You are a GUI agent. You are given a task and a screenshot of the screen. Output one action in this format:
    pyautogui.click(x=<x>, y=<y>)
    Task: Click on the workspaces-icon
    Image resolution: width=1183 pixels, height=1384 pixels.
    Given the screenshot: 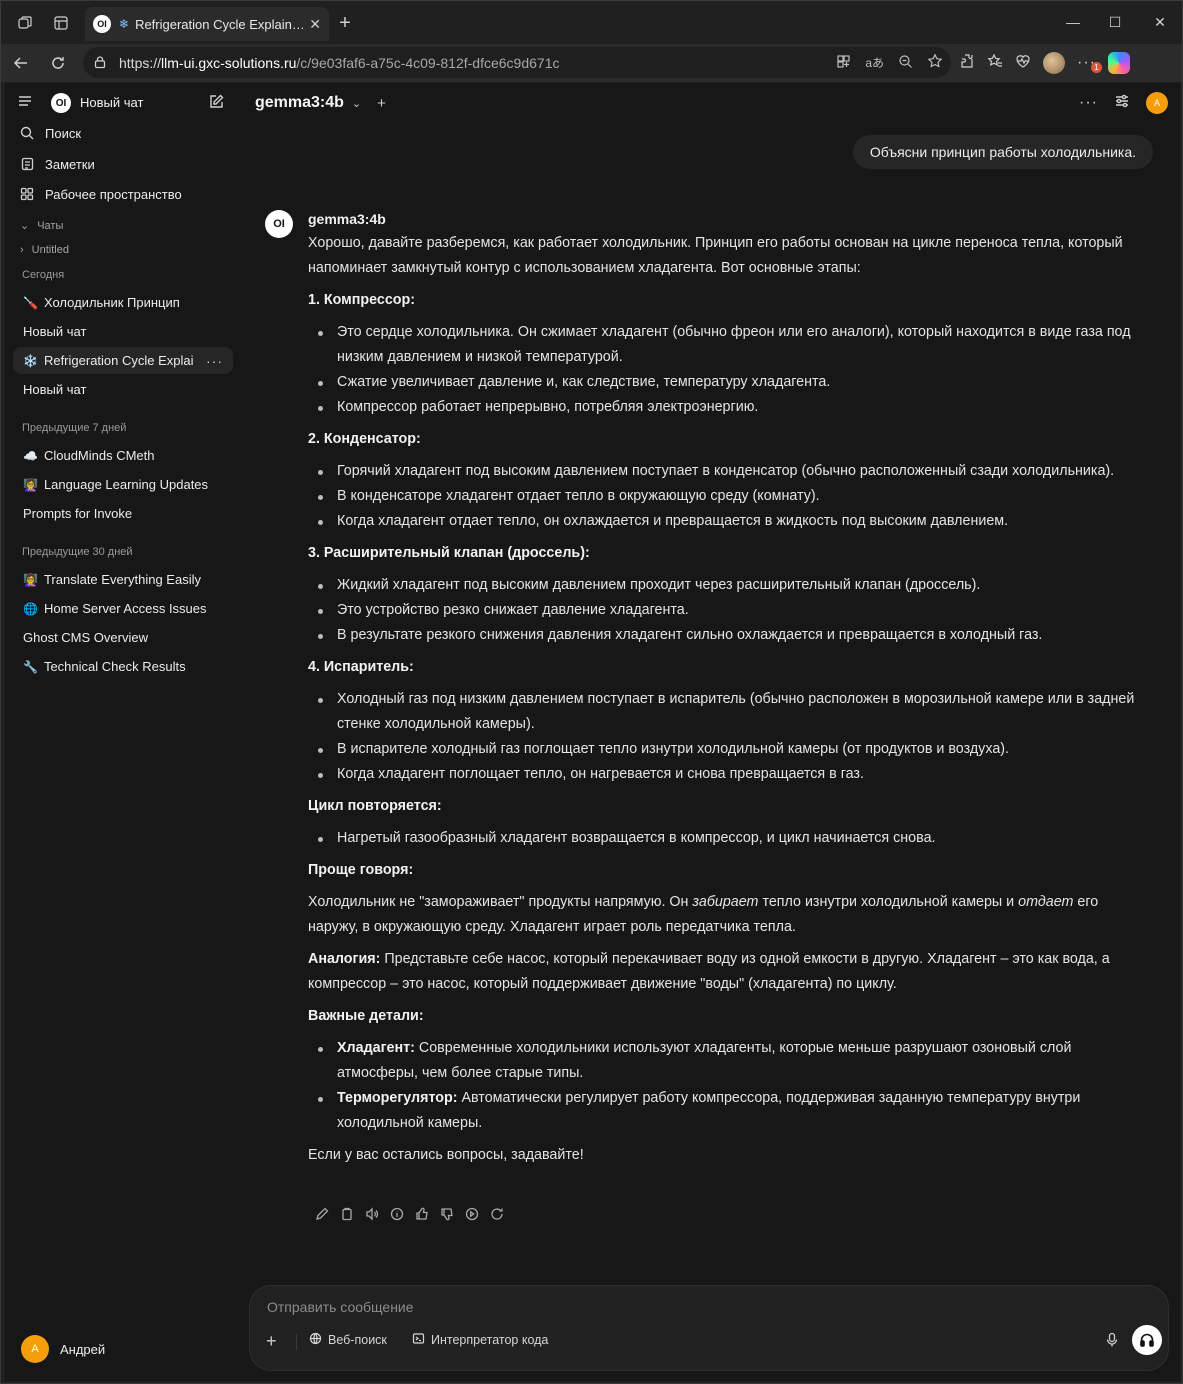 What is the action you would take?
    pyautogui.click(x=25, y=23)
    